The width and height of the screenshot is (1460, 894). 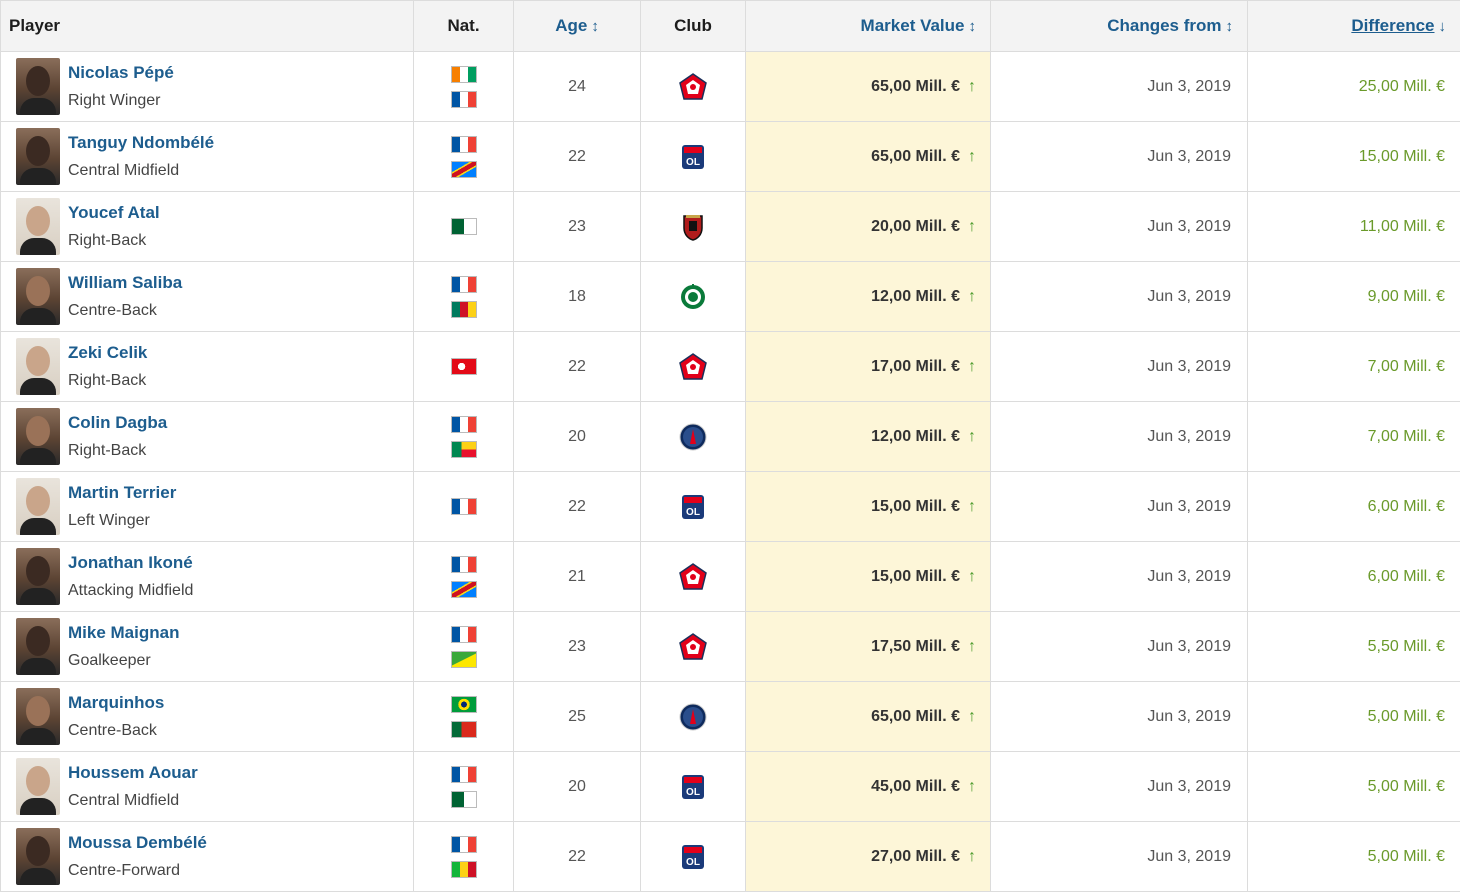 What do you see at coordinates (1443, 26) in the screenshot?
I see `sort-desc-icon: ↓` at bounding box center [1443, 26].